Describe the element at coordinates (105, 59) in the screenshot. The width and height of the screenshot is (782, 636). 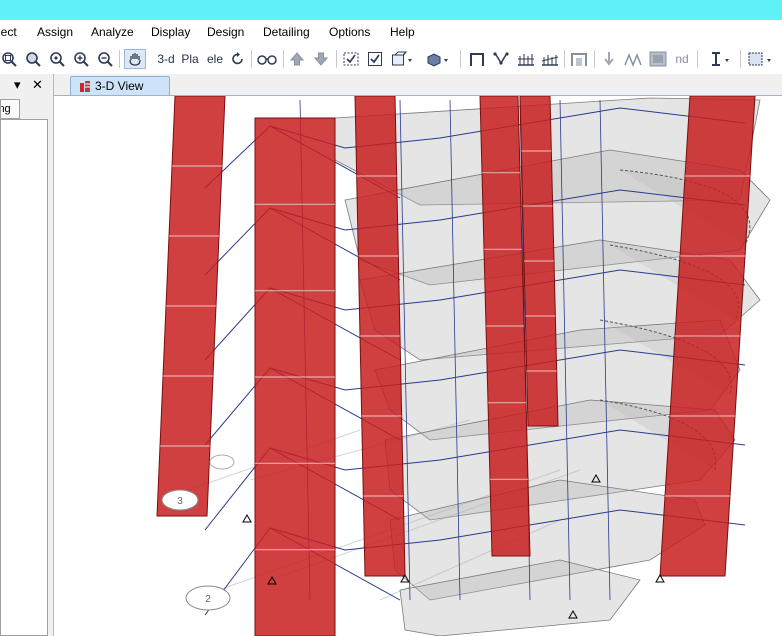
I see `zoom-out-icon` at that location.